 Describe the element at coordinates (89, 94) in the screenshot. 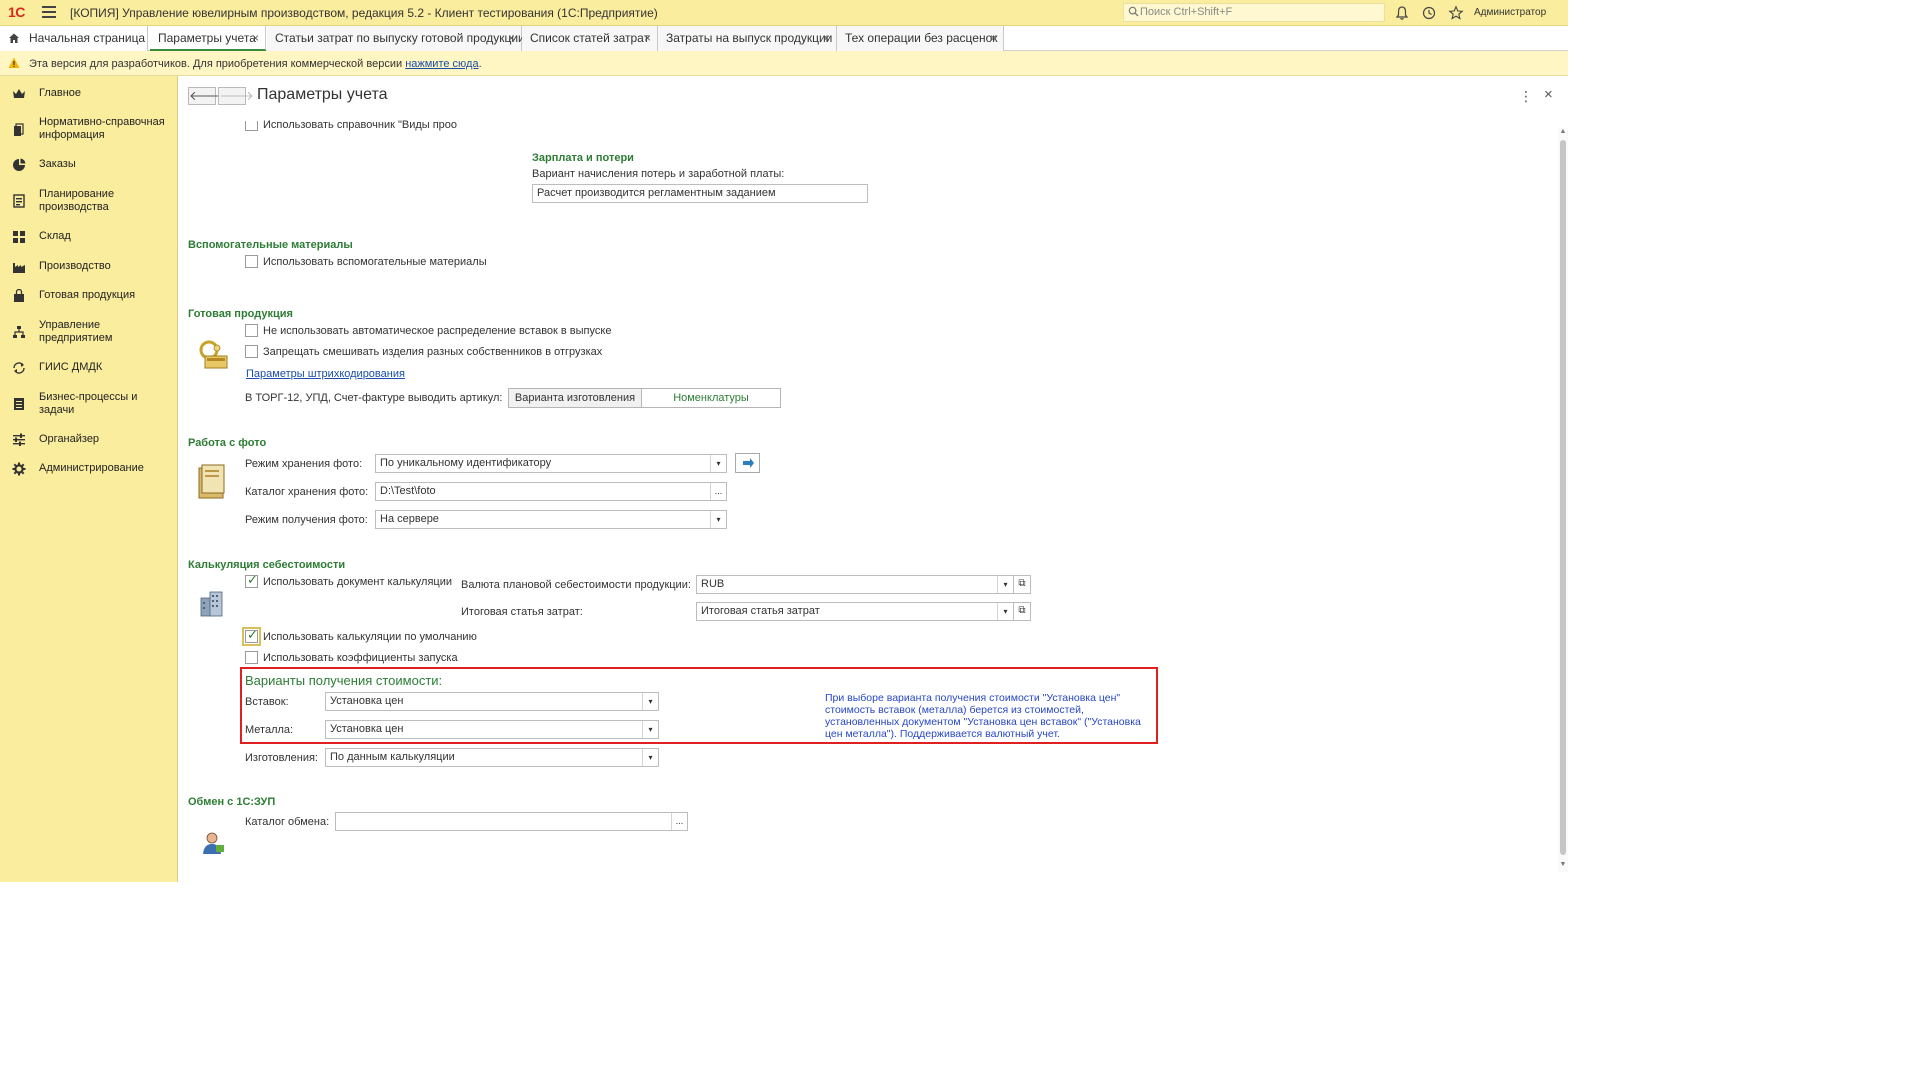

I see `sidebar-item-glavnoe: Главное` at that location.